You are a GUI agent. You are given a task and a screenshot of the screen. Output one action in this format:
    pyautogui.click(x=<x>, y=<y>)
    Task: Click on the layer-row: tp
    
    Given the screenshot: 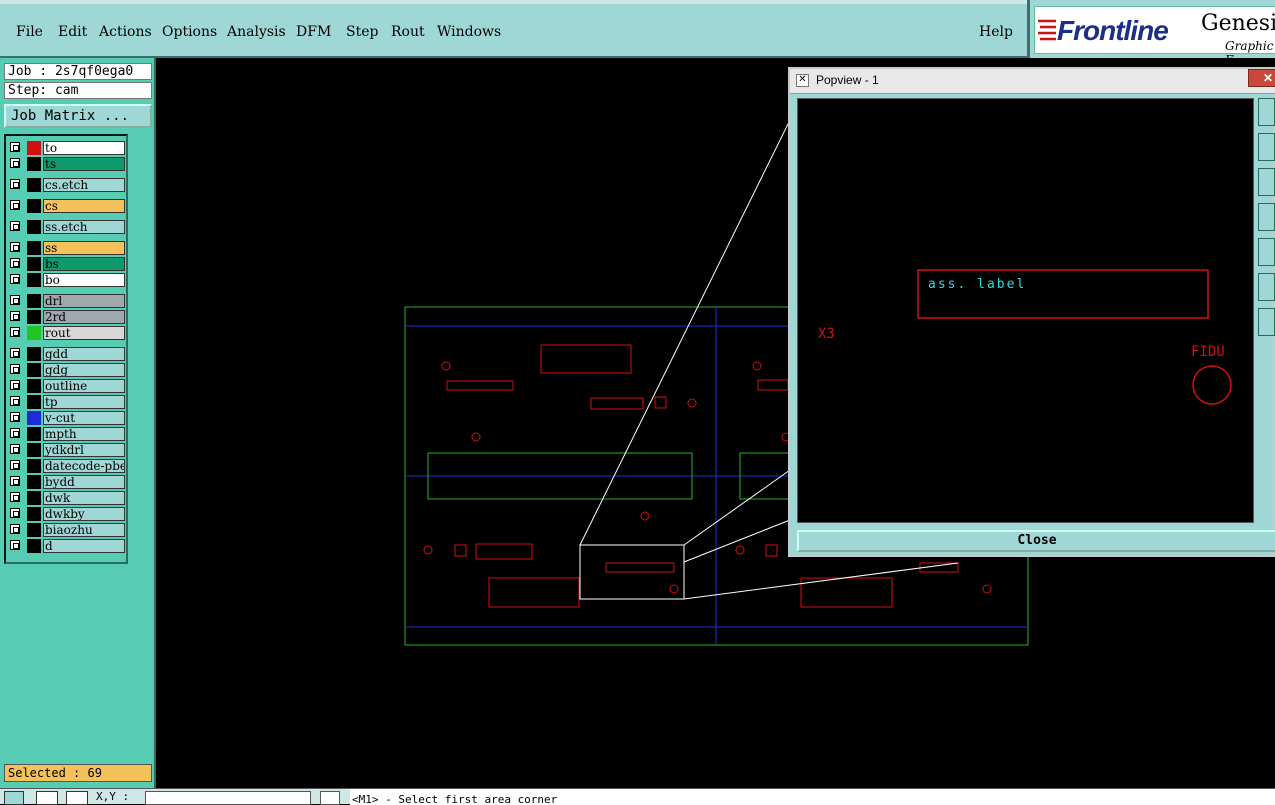 What is the action you would take?
    pyautogui.click(x=67, y=402)
    